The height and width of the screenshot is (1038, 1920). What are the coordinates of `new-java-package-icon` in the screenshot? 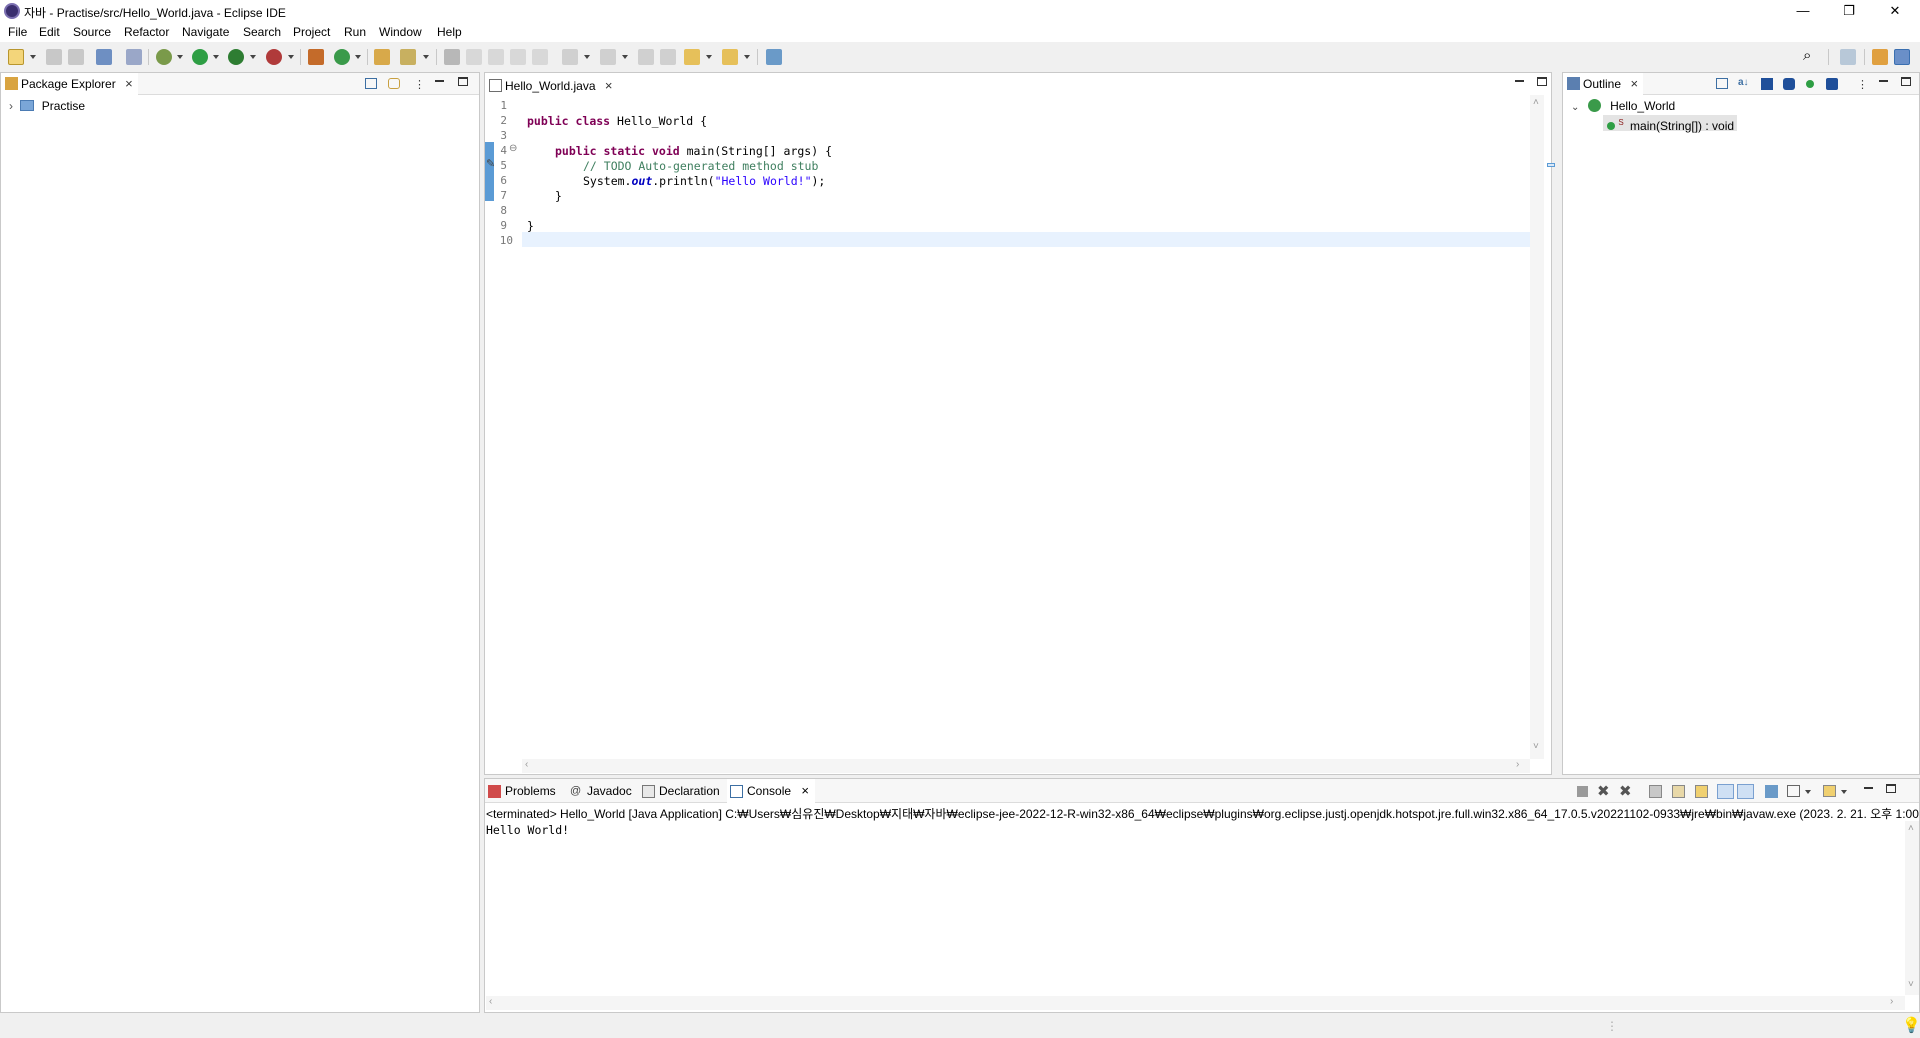 It's located at (316, 57).